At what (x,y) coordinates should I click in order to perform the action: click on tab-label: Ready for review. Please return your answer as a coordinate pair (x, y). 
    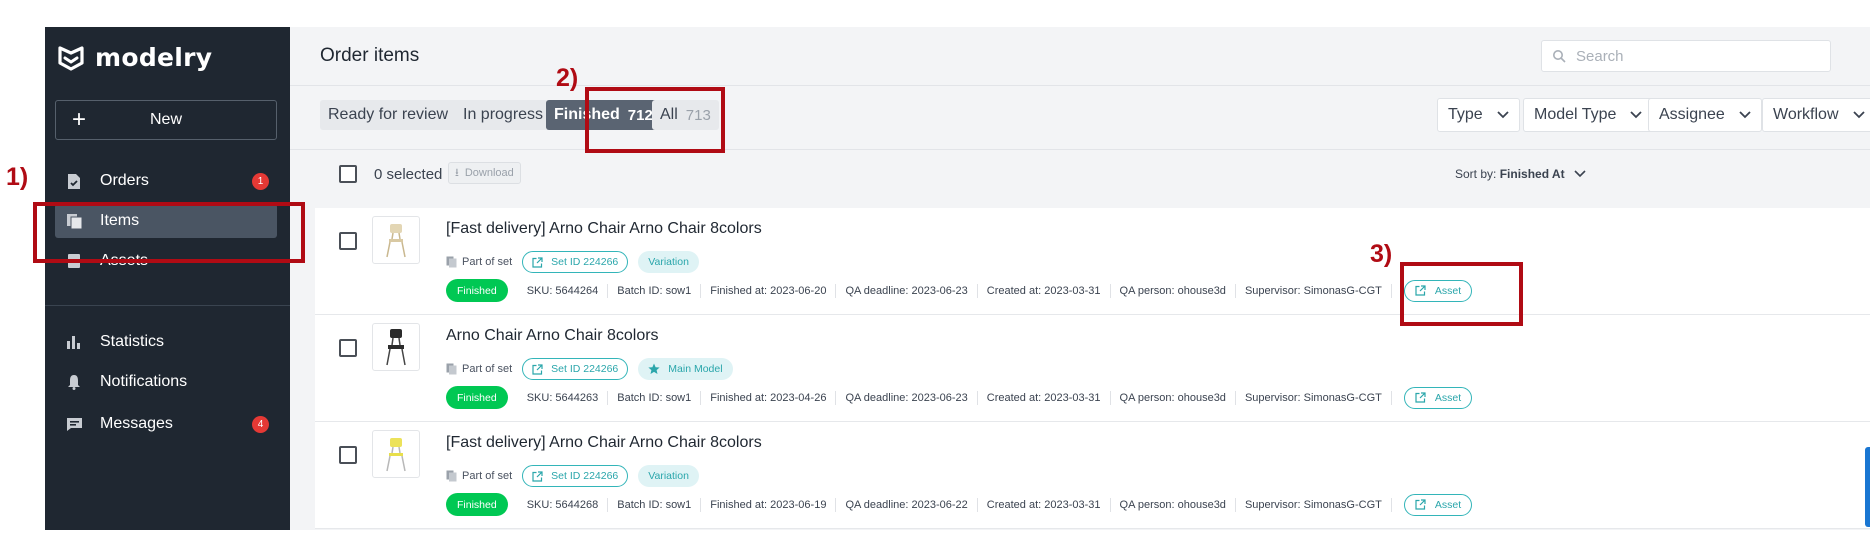
    Looking at the image, I should click on (388, 114).